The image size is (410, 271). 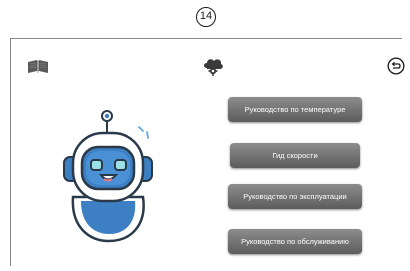 What do you see at coordinates (295, 109) in the screenshot?
I see `temperature-guide-button: Руководство по температуре` at bounding box center [295, 109].